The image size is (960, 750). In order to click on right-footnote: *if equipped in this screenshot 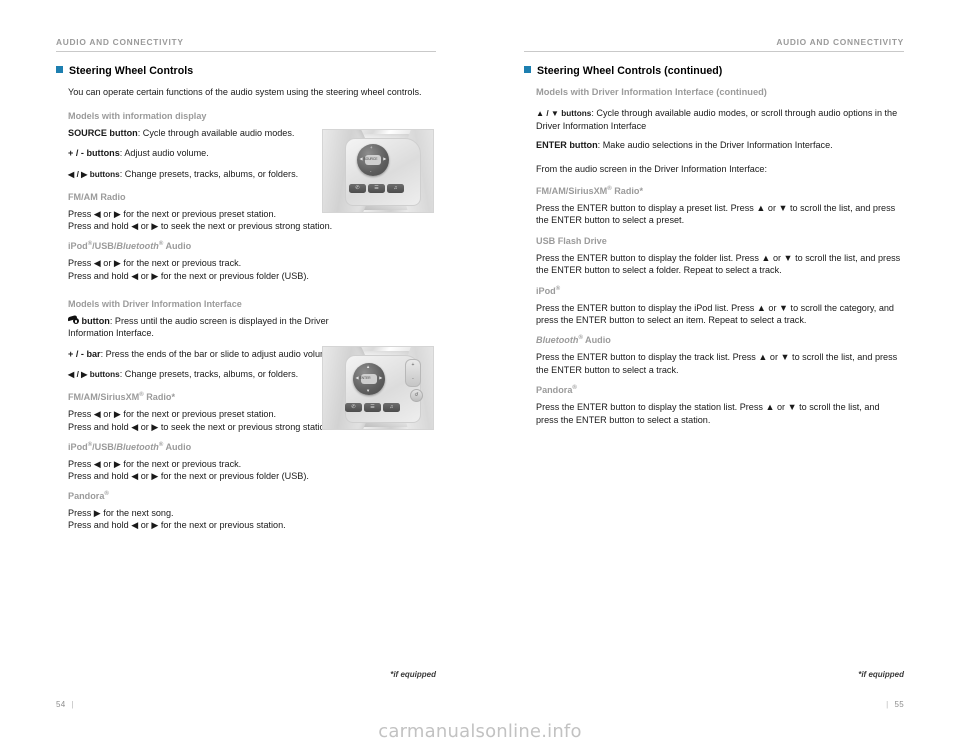, I will do `click(881, 674)`.